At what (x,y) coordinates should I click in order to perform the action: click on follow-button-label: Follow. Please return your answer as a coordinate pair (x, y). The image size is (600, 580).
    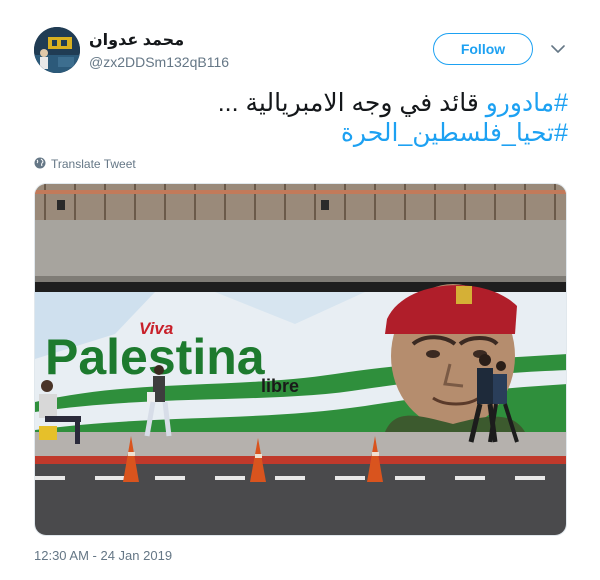
    Looking at the image, I should click on (483, 49).